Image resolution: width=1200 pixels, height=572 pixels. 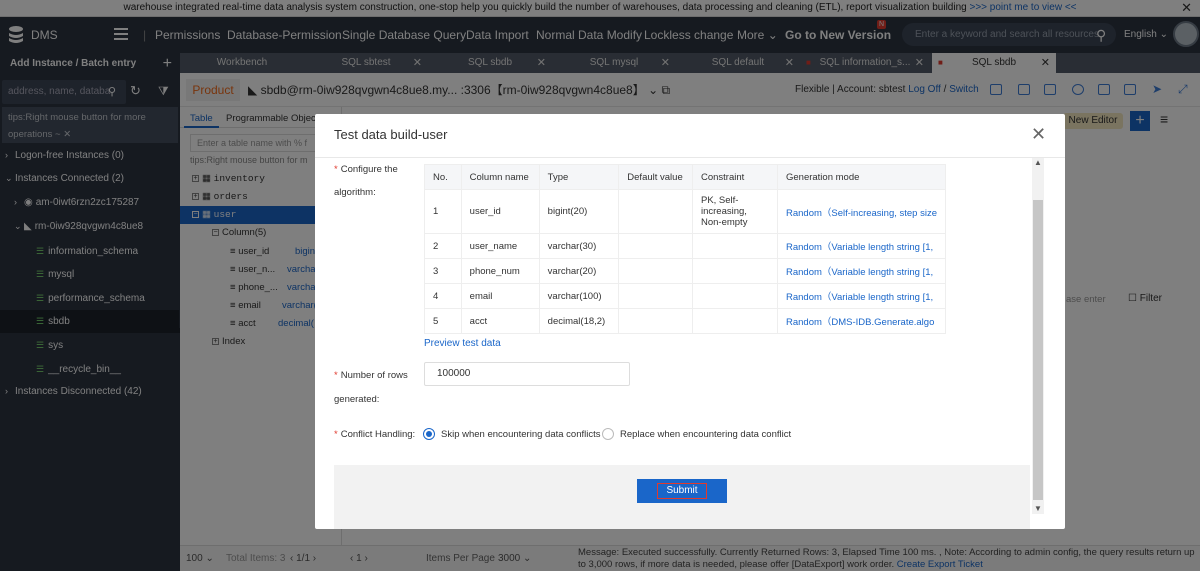 I want to click on replace-conflict-radio, so click(x=608, y=434).